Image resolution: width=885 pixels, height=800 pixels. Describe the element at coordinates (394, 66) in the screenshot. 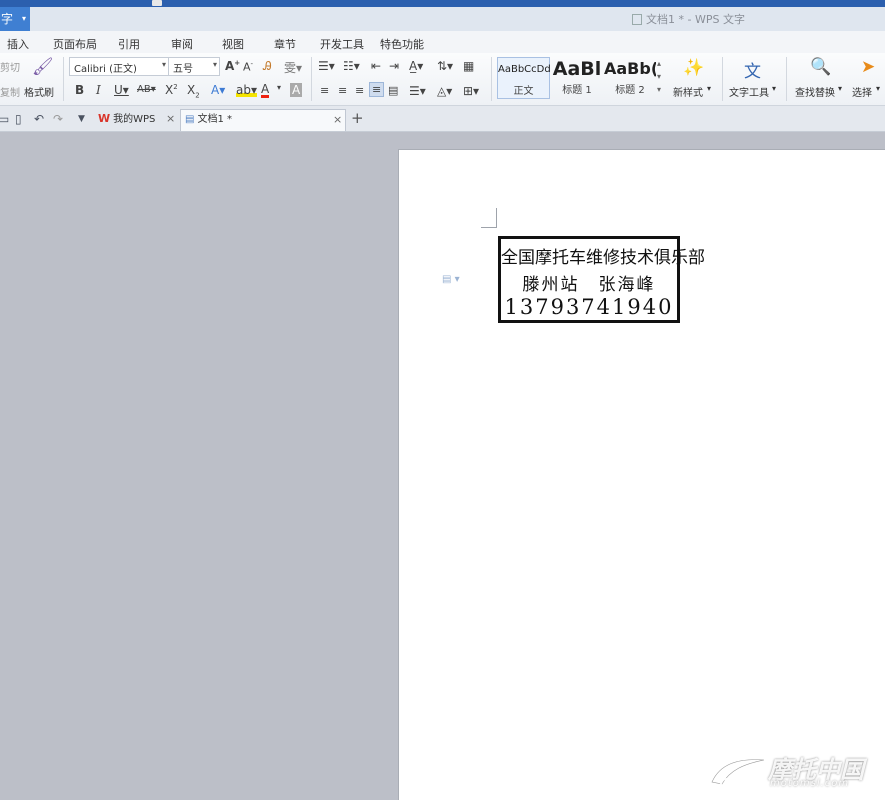

I see `increase-indent-icon: ⇥` at that location.